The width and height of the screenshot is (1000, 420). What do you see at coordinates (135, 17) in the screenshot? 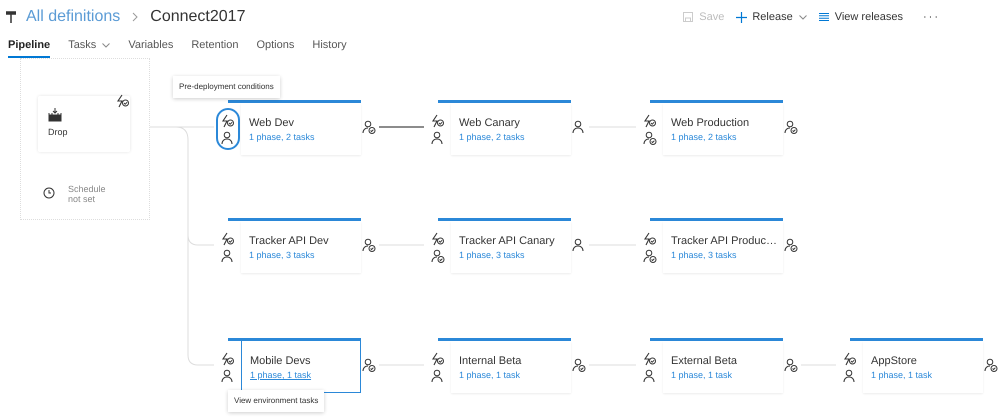
I see `chevron-icon` at bounding box center [135, 17].